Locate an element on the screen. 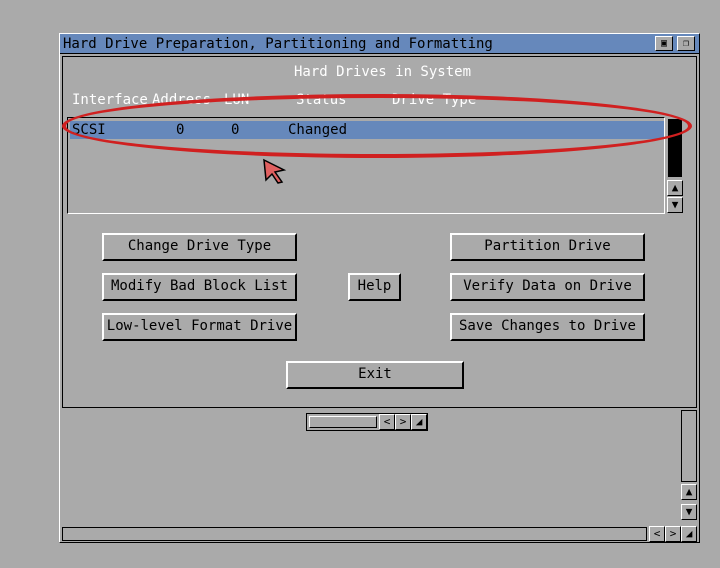 The width and height of the screenshot is (720, 568). window-vertical-scrollbar is located at coordinates (689, 446).